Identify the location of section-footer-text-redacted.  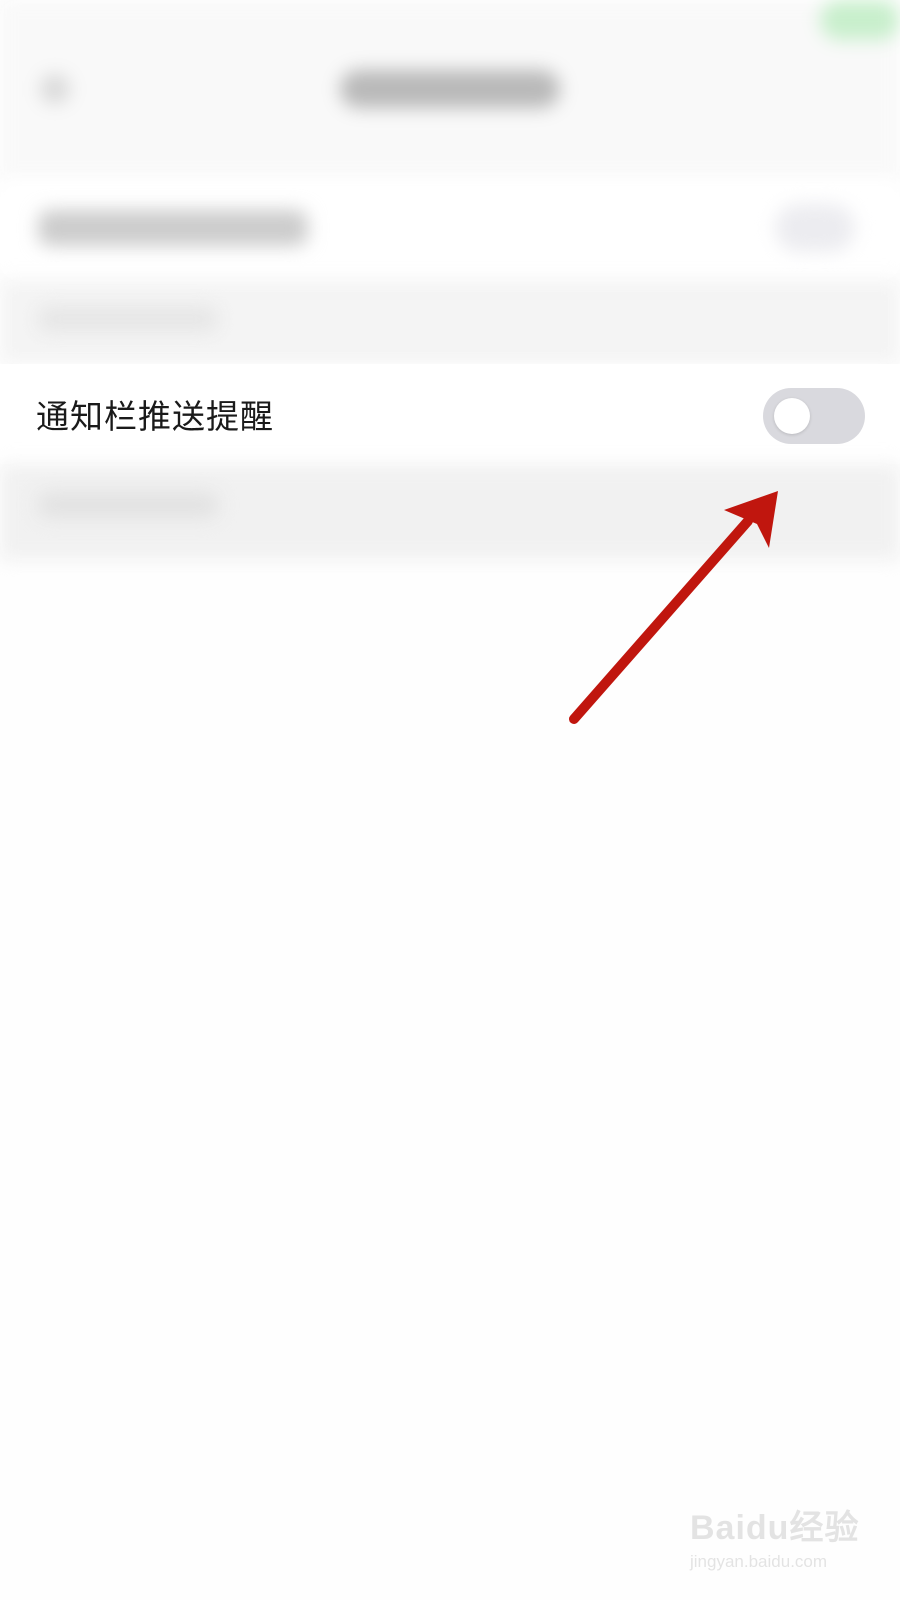
(128, 505).